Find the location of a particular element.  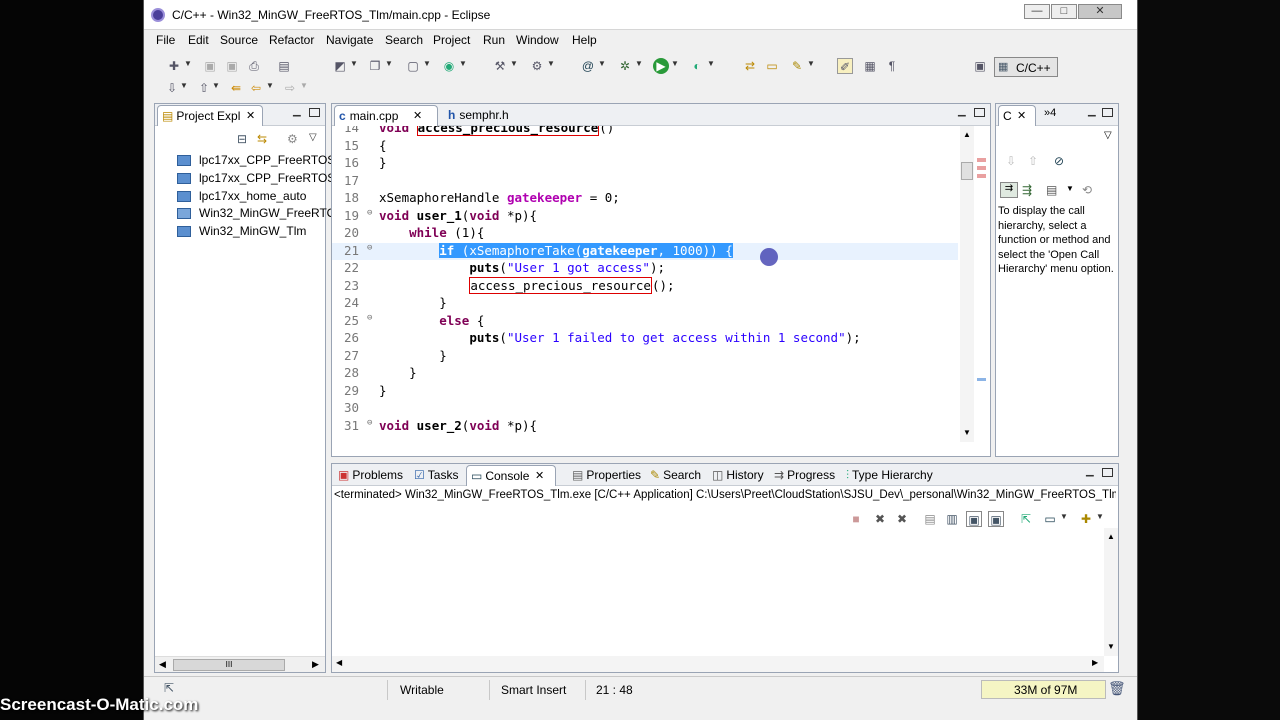

new-file-icon: ▢ is located at coordinates (413, 66).